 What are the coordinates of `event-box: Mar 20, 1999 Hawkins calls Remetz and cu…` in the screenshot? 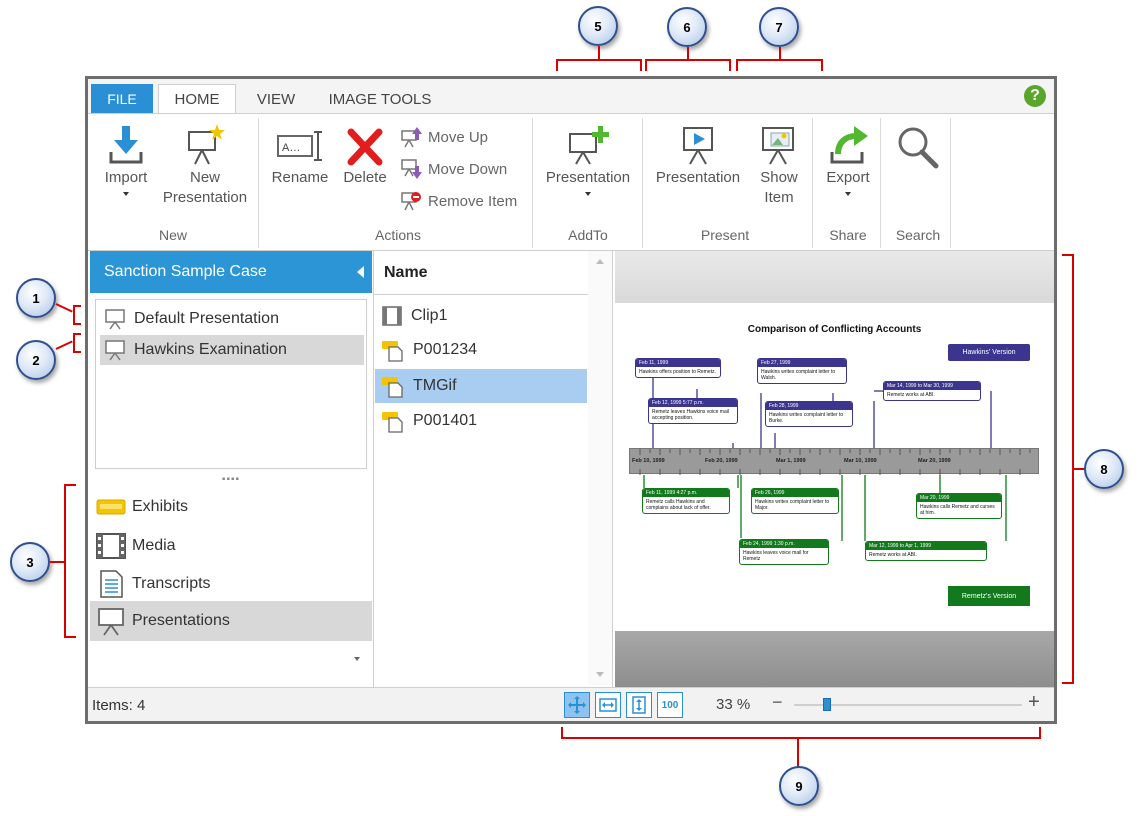 It's located at (959, 506).